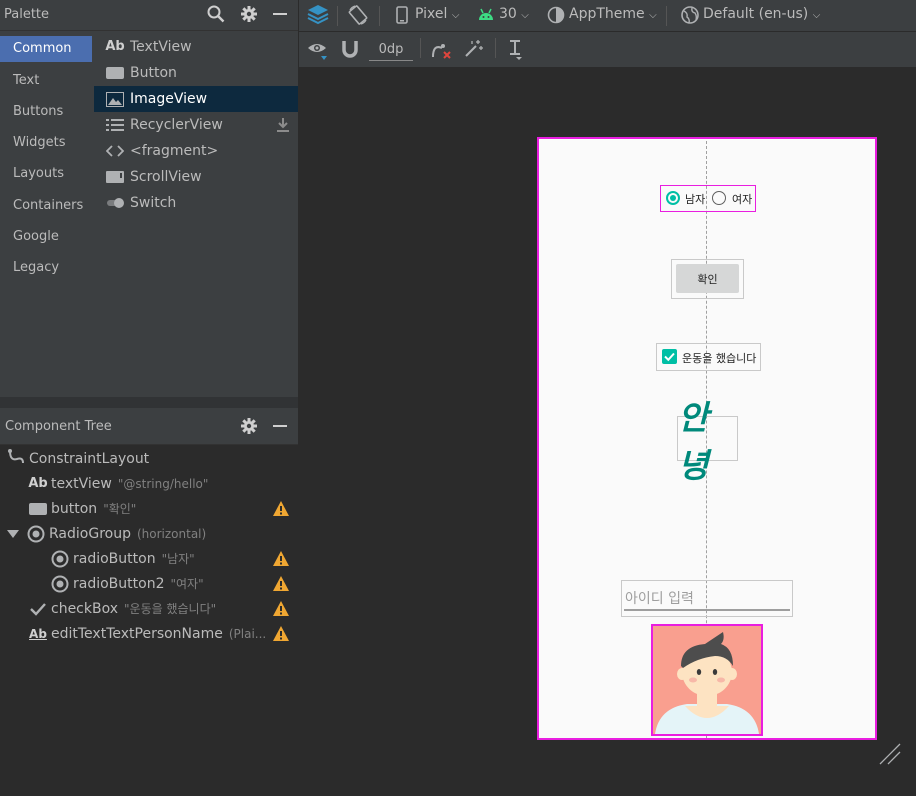 This screenshot has height=796, width=916. I want to click on checkbox-bounds: 운동을 했습니다, so click(708, 357).